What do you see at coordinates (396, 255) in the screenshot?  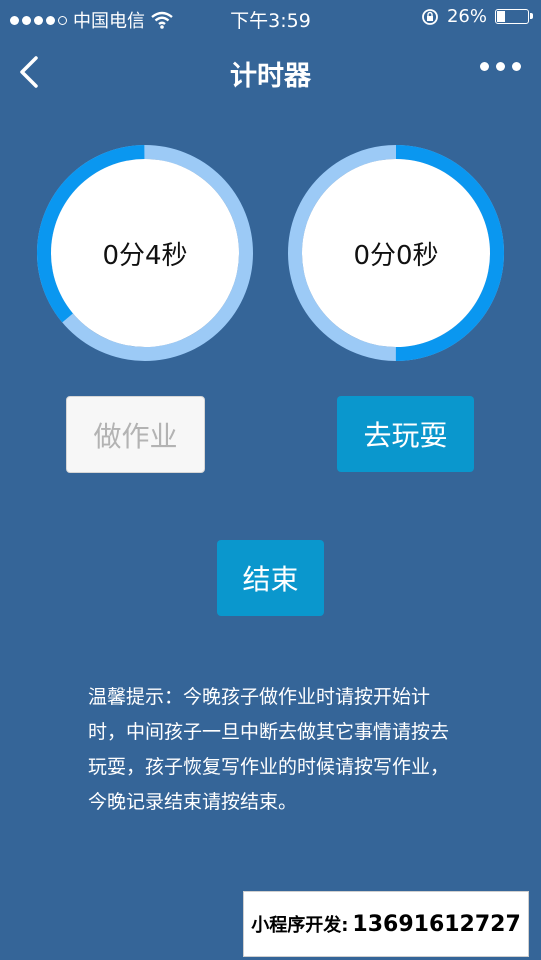 I see `play-timer-label: 0分0秒` at bounding box center [396, 255].